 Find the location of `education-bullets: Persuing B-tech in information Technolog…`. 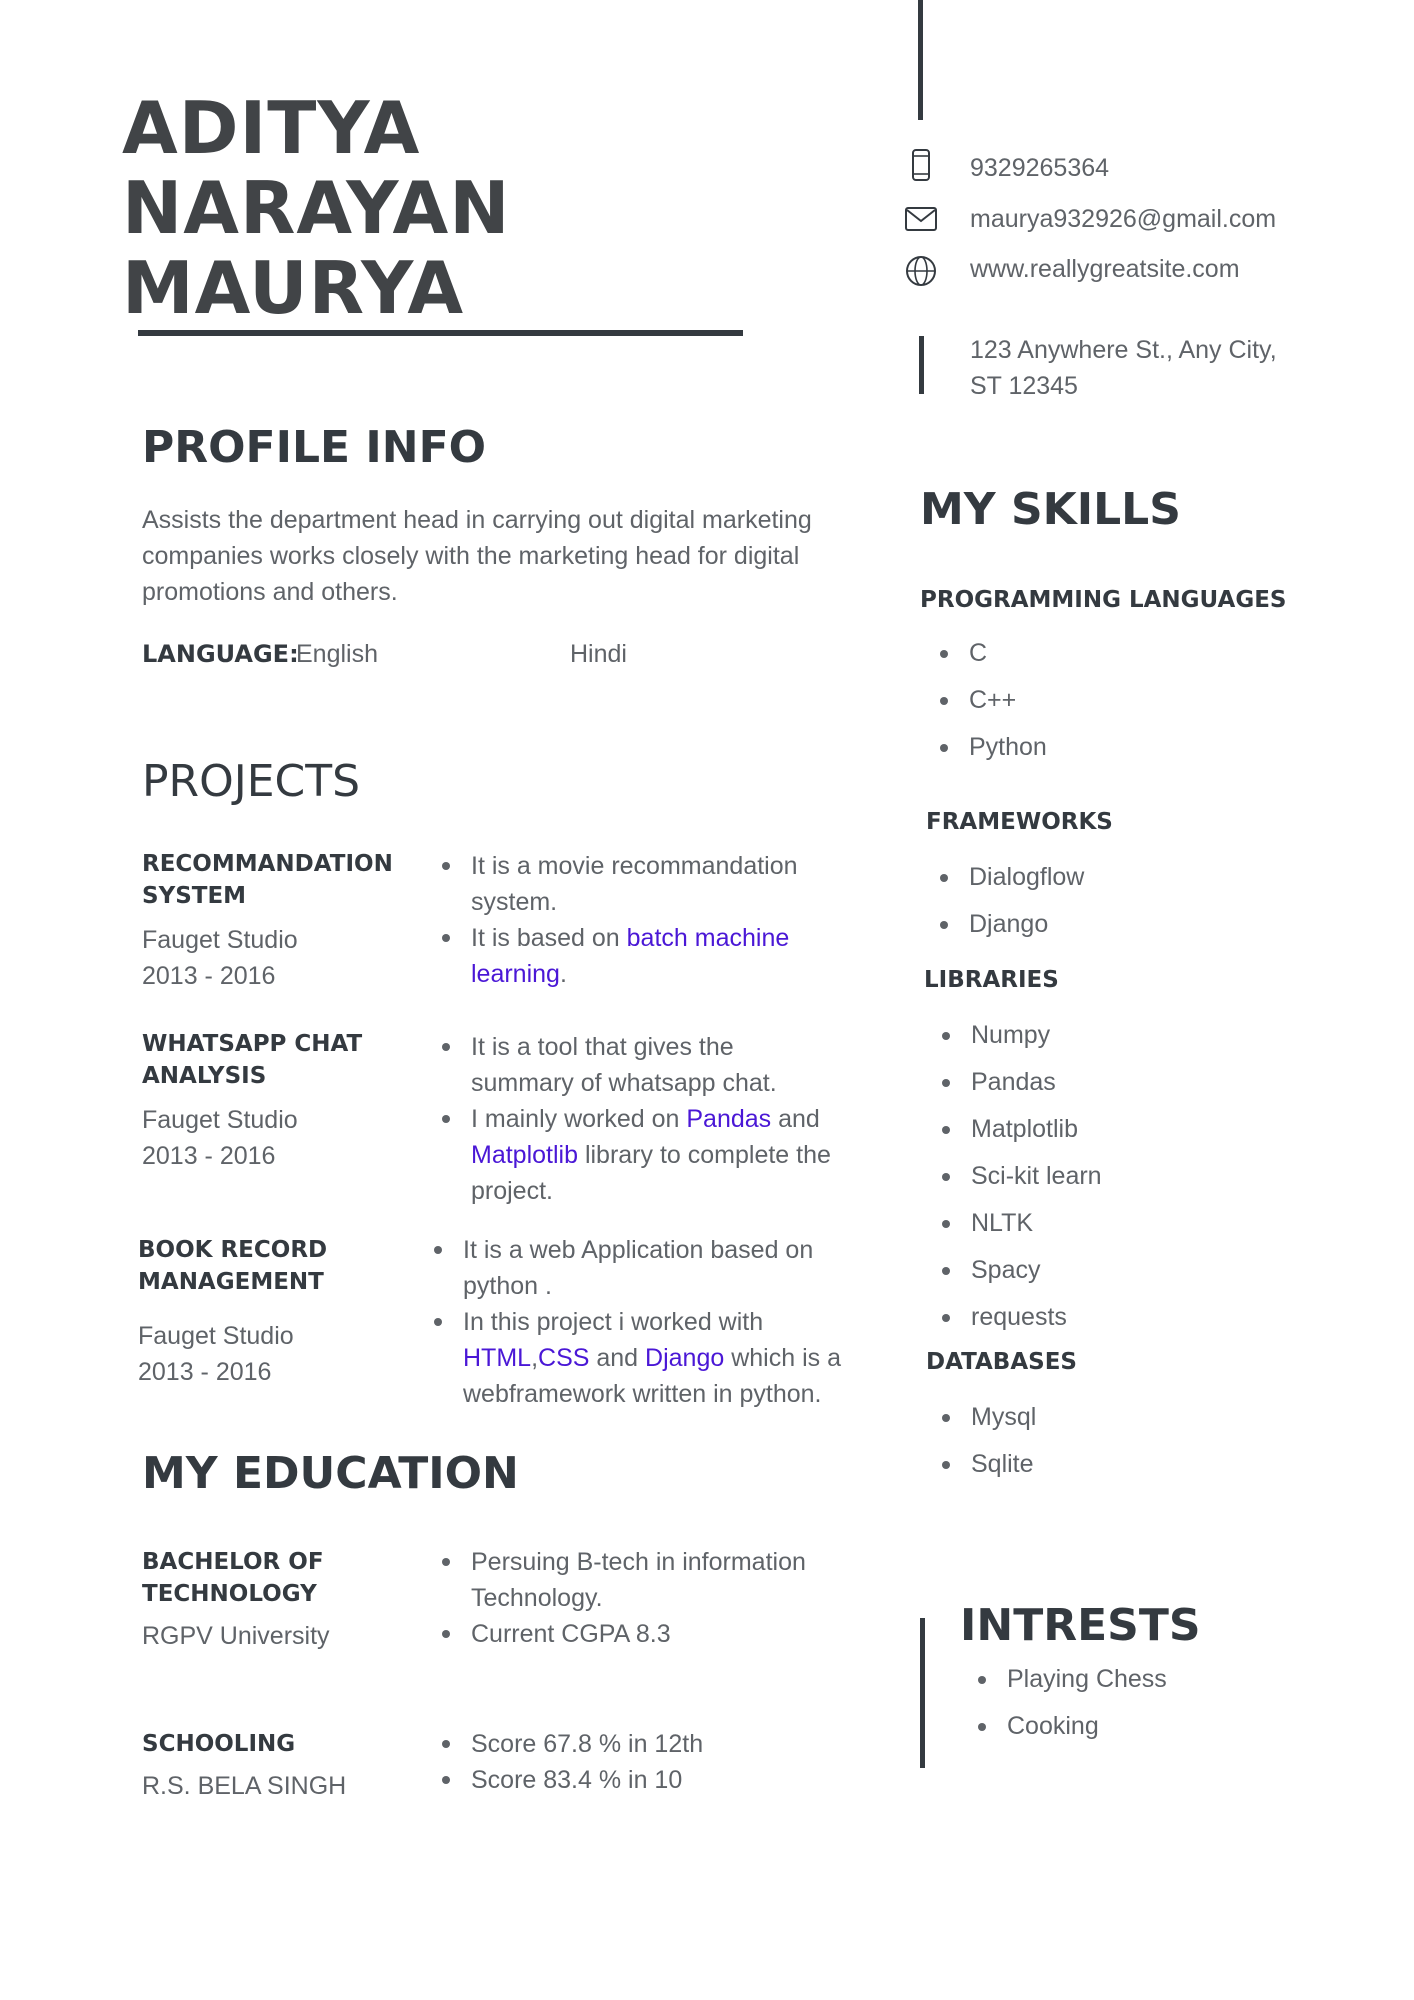

education-bullets: Persuing B-tech in information Technolog… is located at coordinates (640, 1598).